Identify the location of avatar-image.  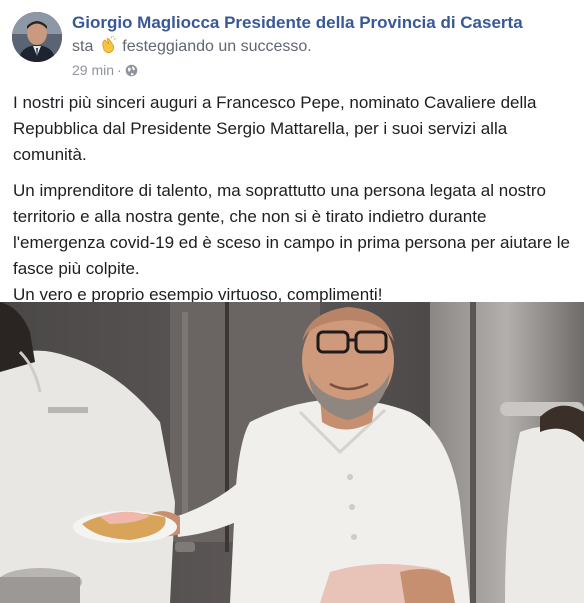
(37, 37).